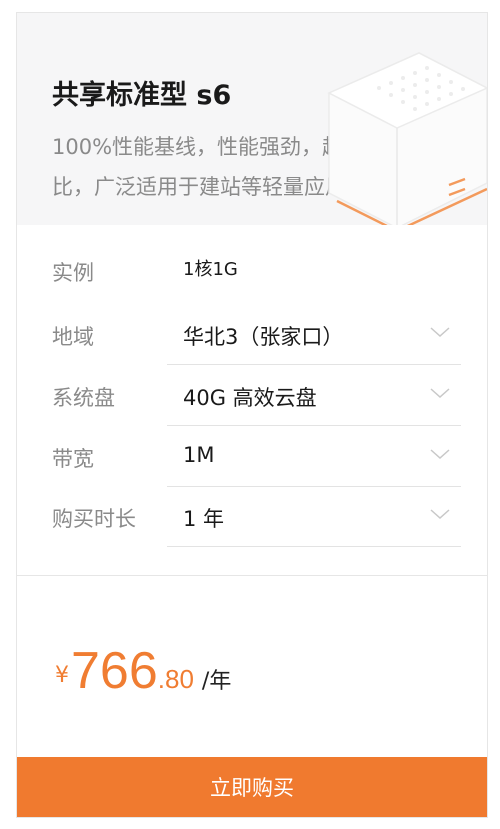 This screenshot has height=829, width=500. Describe the element at coordinates (263, 337) in the screenshot. I see `region-value: 华北3（张家口）` at that location.